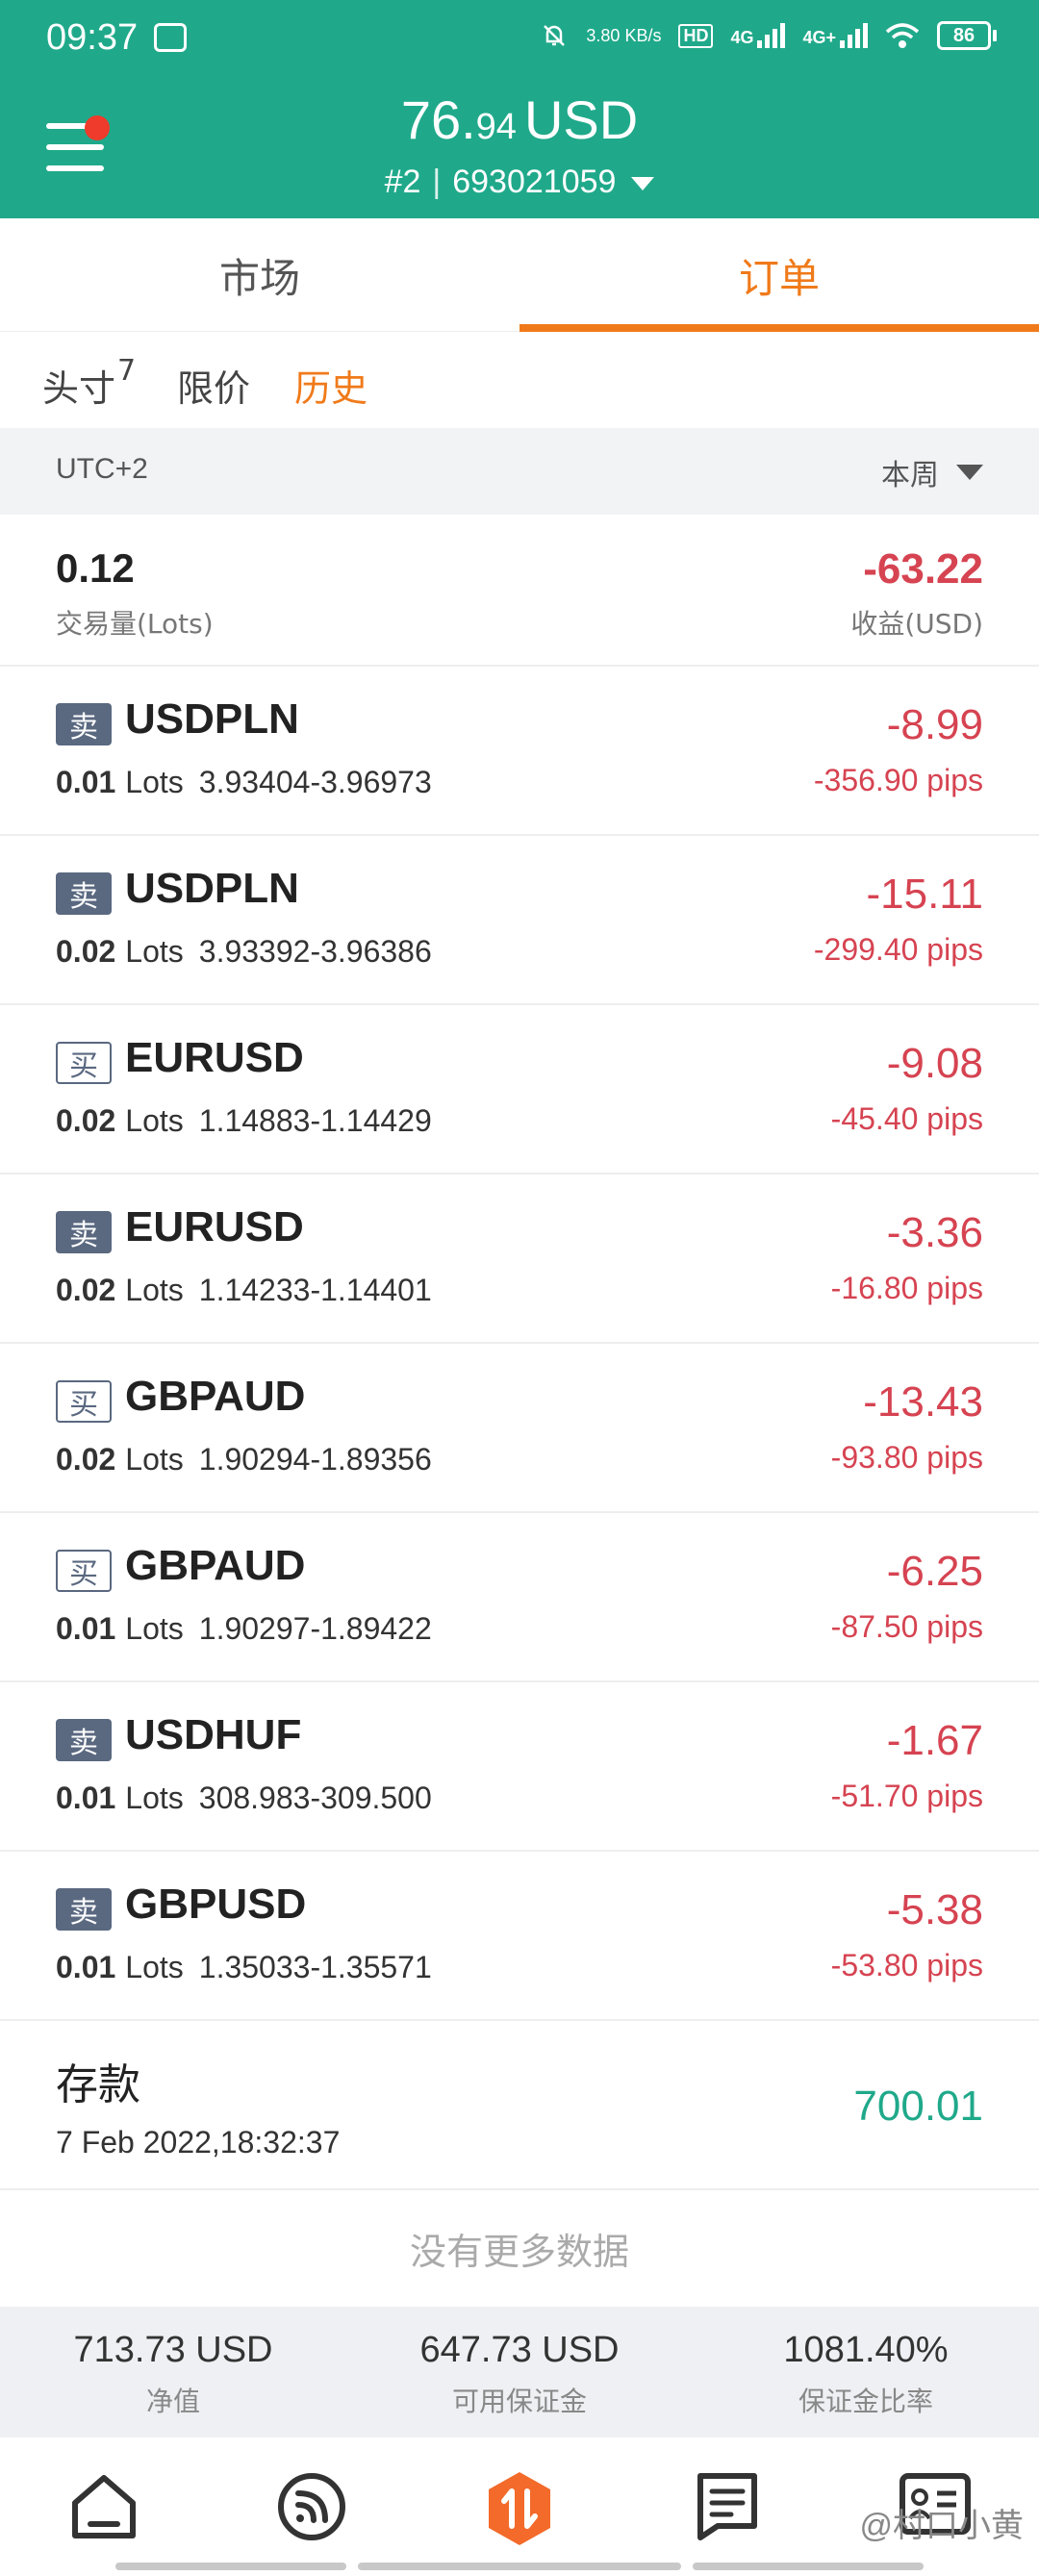 This screenshot has width=1039, height=2576. What do you see at coordinates (213, 386) in the screenshot?
I see `subtab-limit: 限价` at bounding box center [213, 386].